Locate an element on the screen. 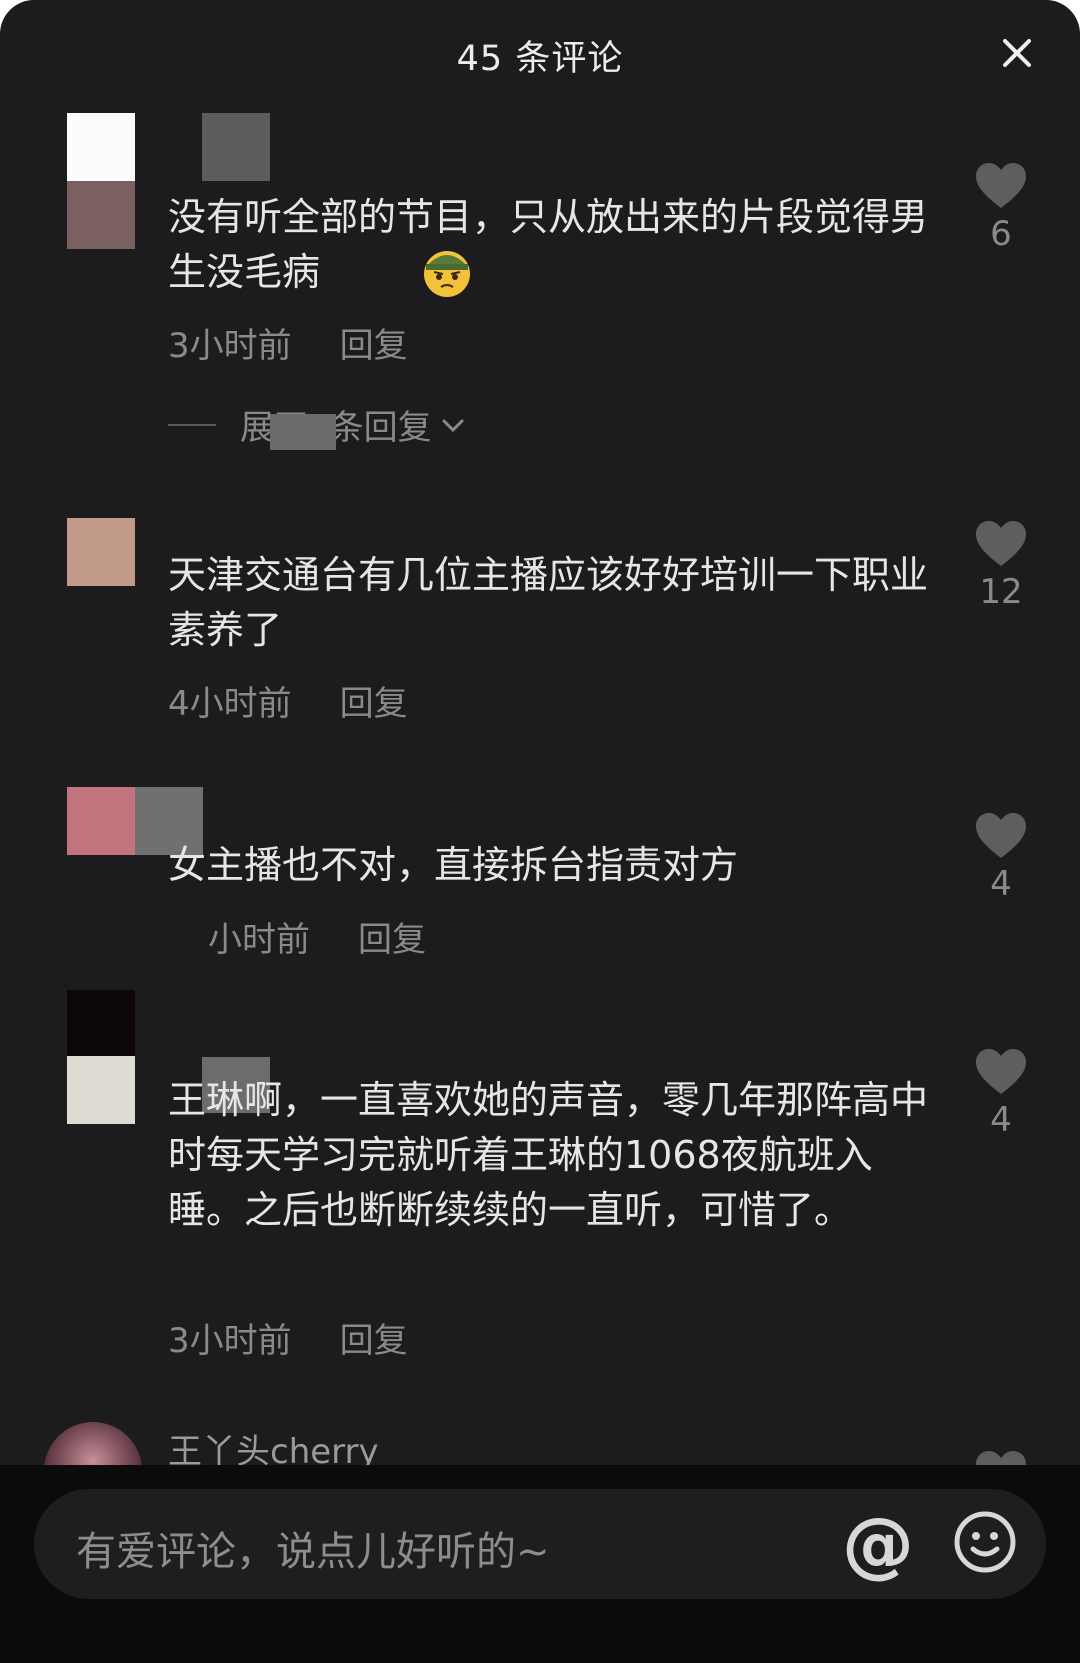  comment-meta: 4小时前 回复 is located at coordinates (288, 700).